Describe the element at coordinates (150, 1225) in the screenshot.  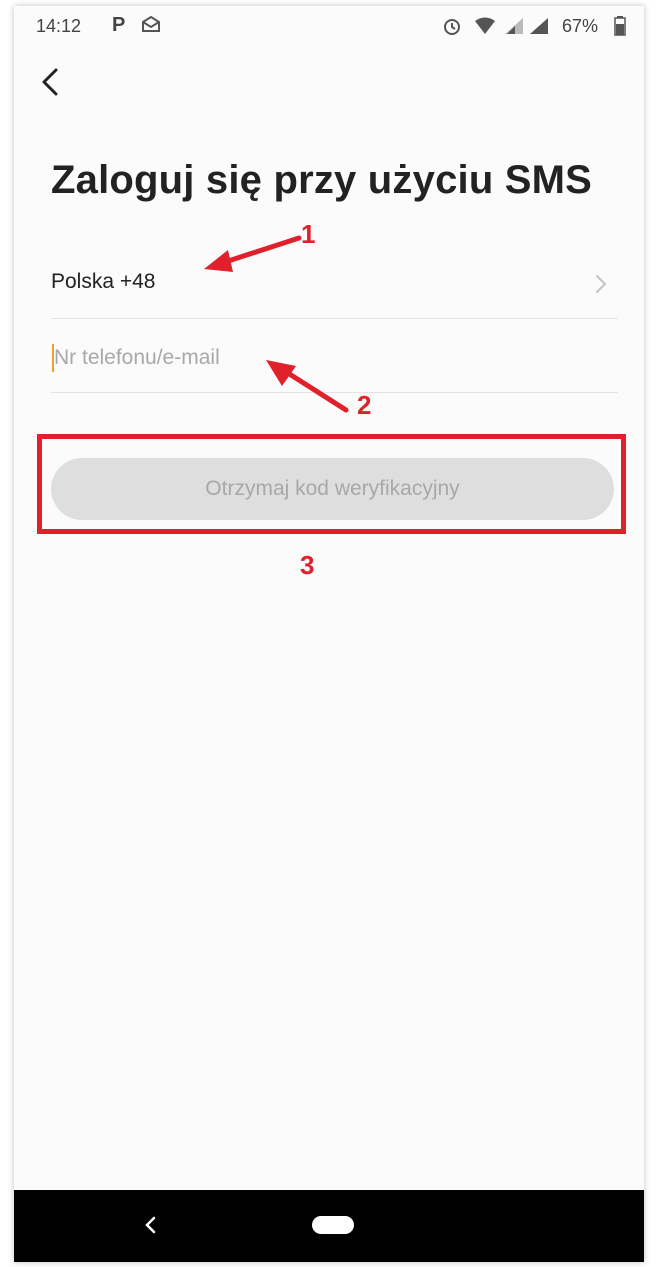
I see `nav-back-icon` at that location.